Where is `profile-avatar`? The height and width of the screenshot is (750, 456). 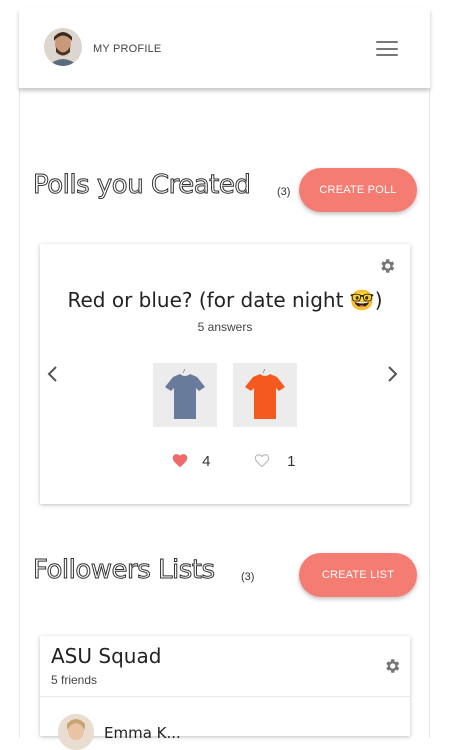 profile-avatar is located at coordinates (63, 47).